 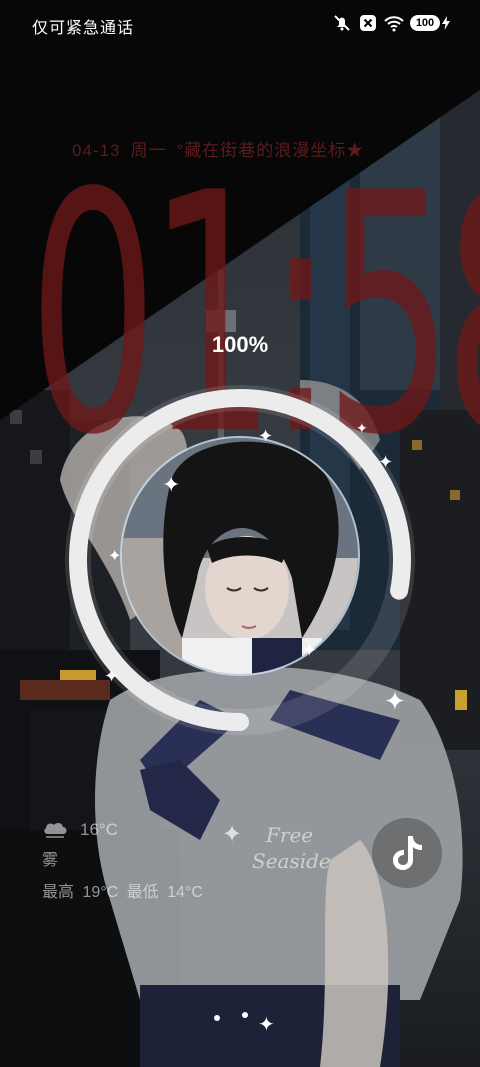 I want to click on battery-icon: 100, so click(x=425, y=23).